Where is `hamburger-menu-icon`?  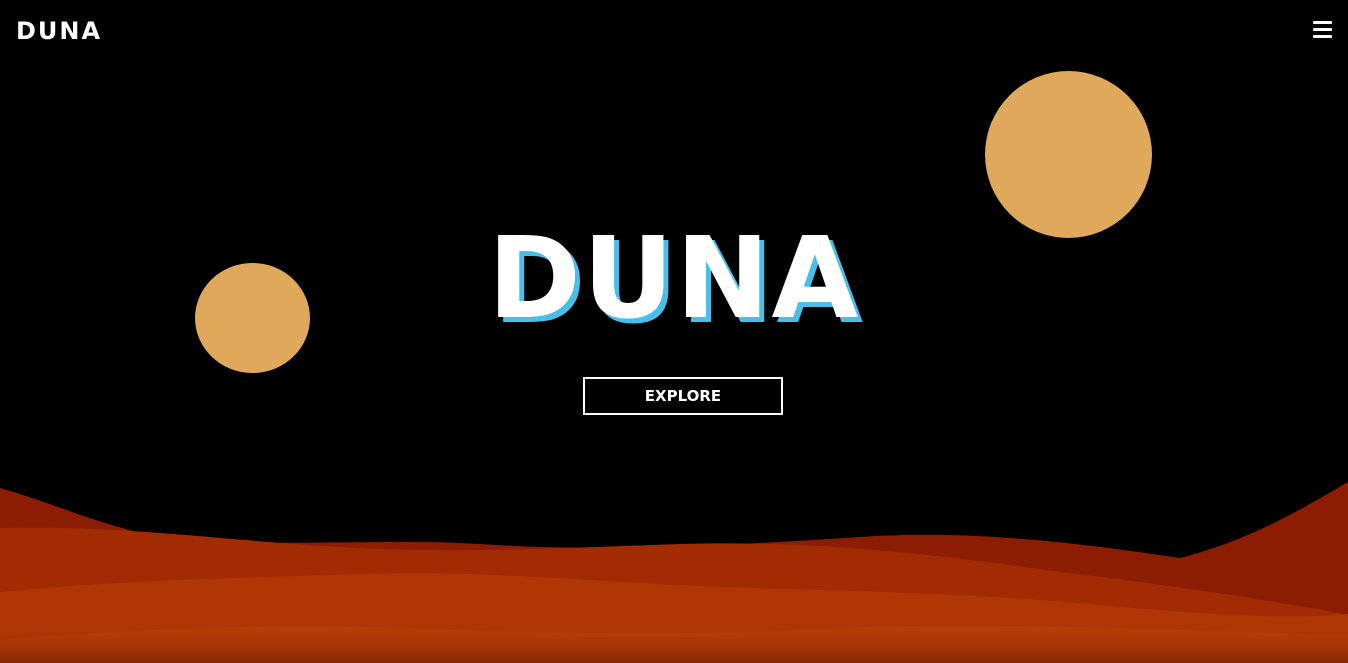 hamburger-menu-icon is located at coordinates (1322, 29).